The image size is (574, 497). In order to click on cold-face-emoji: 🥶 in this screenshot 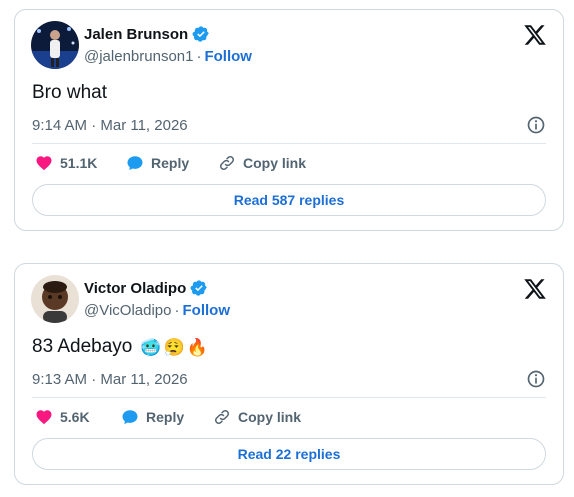, I will do `click(151, 347)`.